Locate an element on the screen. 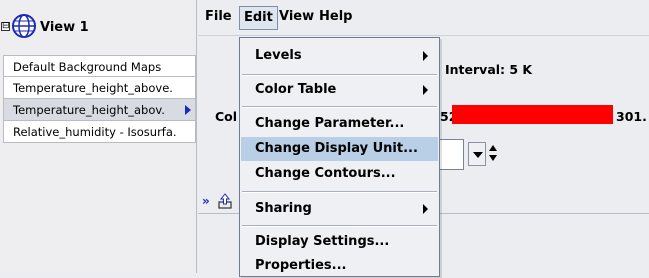  spinner-arrows-icon is located at coordinates (493, 154).